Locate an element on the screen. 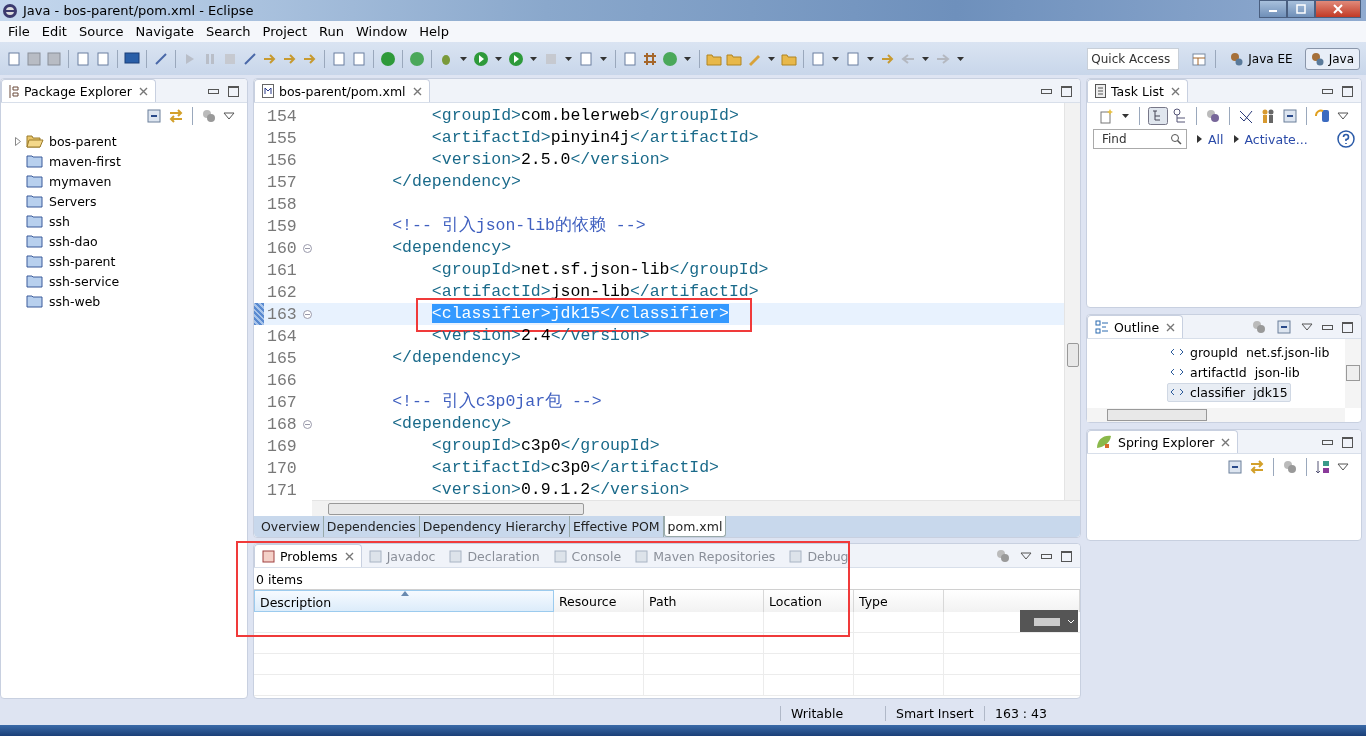  perspective-button: Java is located at coordinates (1332, 58).